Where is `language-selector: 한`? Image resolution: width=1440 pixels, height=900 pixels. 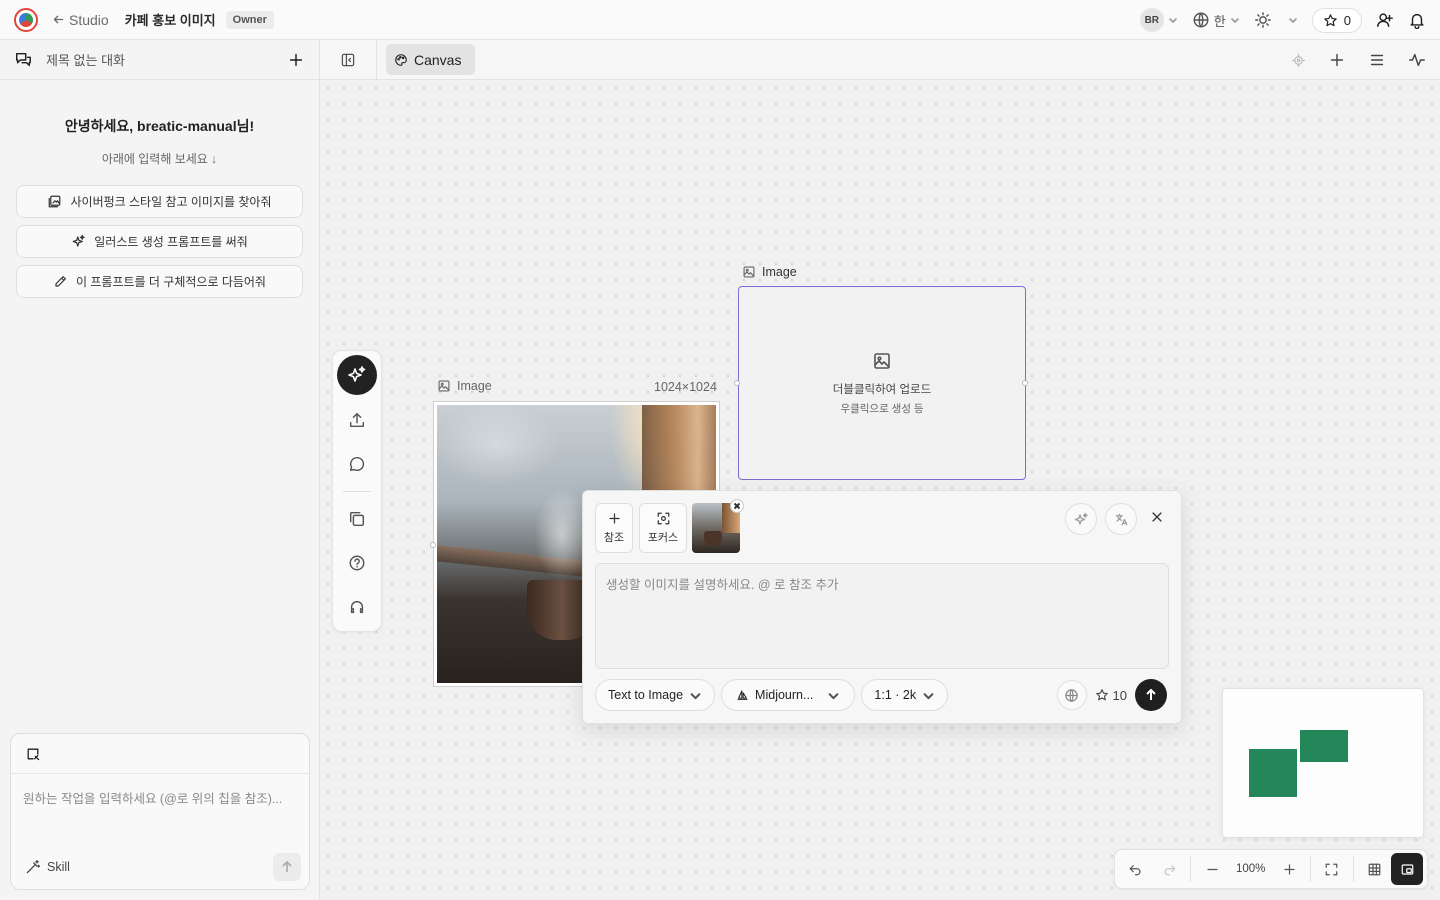 language-selector: 한 is located at coordinates (1216, 20).